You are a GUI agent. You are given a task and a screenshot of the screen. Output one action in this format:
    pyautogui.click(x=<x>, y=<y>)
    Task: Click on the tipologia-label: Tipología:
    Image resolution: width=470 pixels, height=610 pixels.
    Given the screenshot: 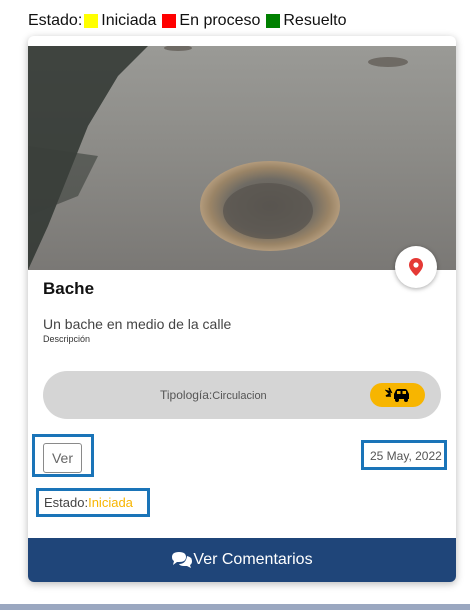 What is the action you would take?
    pyautogui.click(x=186, y=395)
    